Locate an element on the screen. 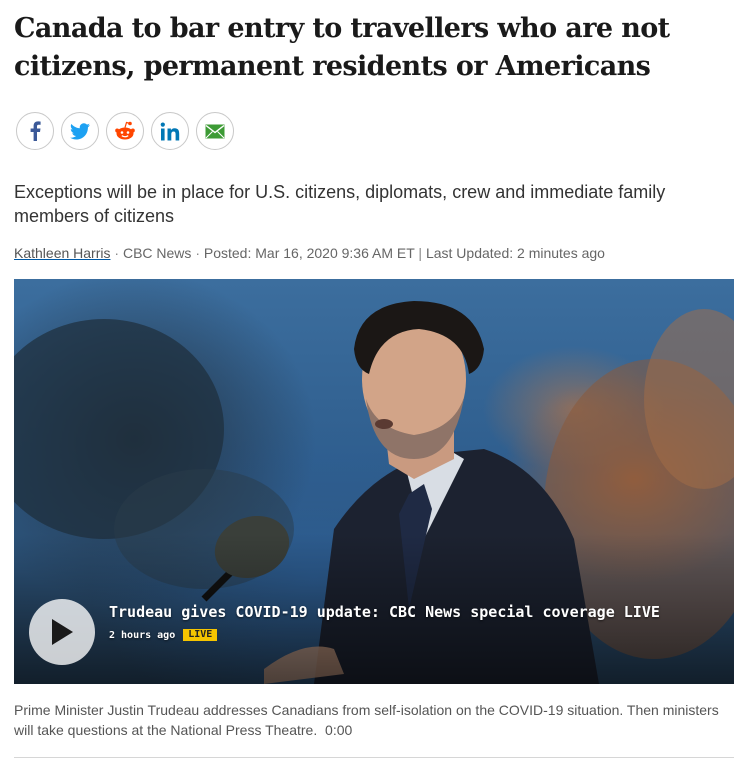 Image resolution: width=752 pixels, height=762 pixels. byline-posted: Posted: Mar 16, 2020 9:36 AM ET is located at coordinates (309, 253).